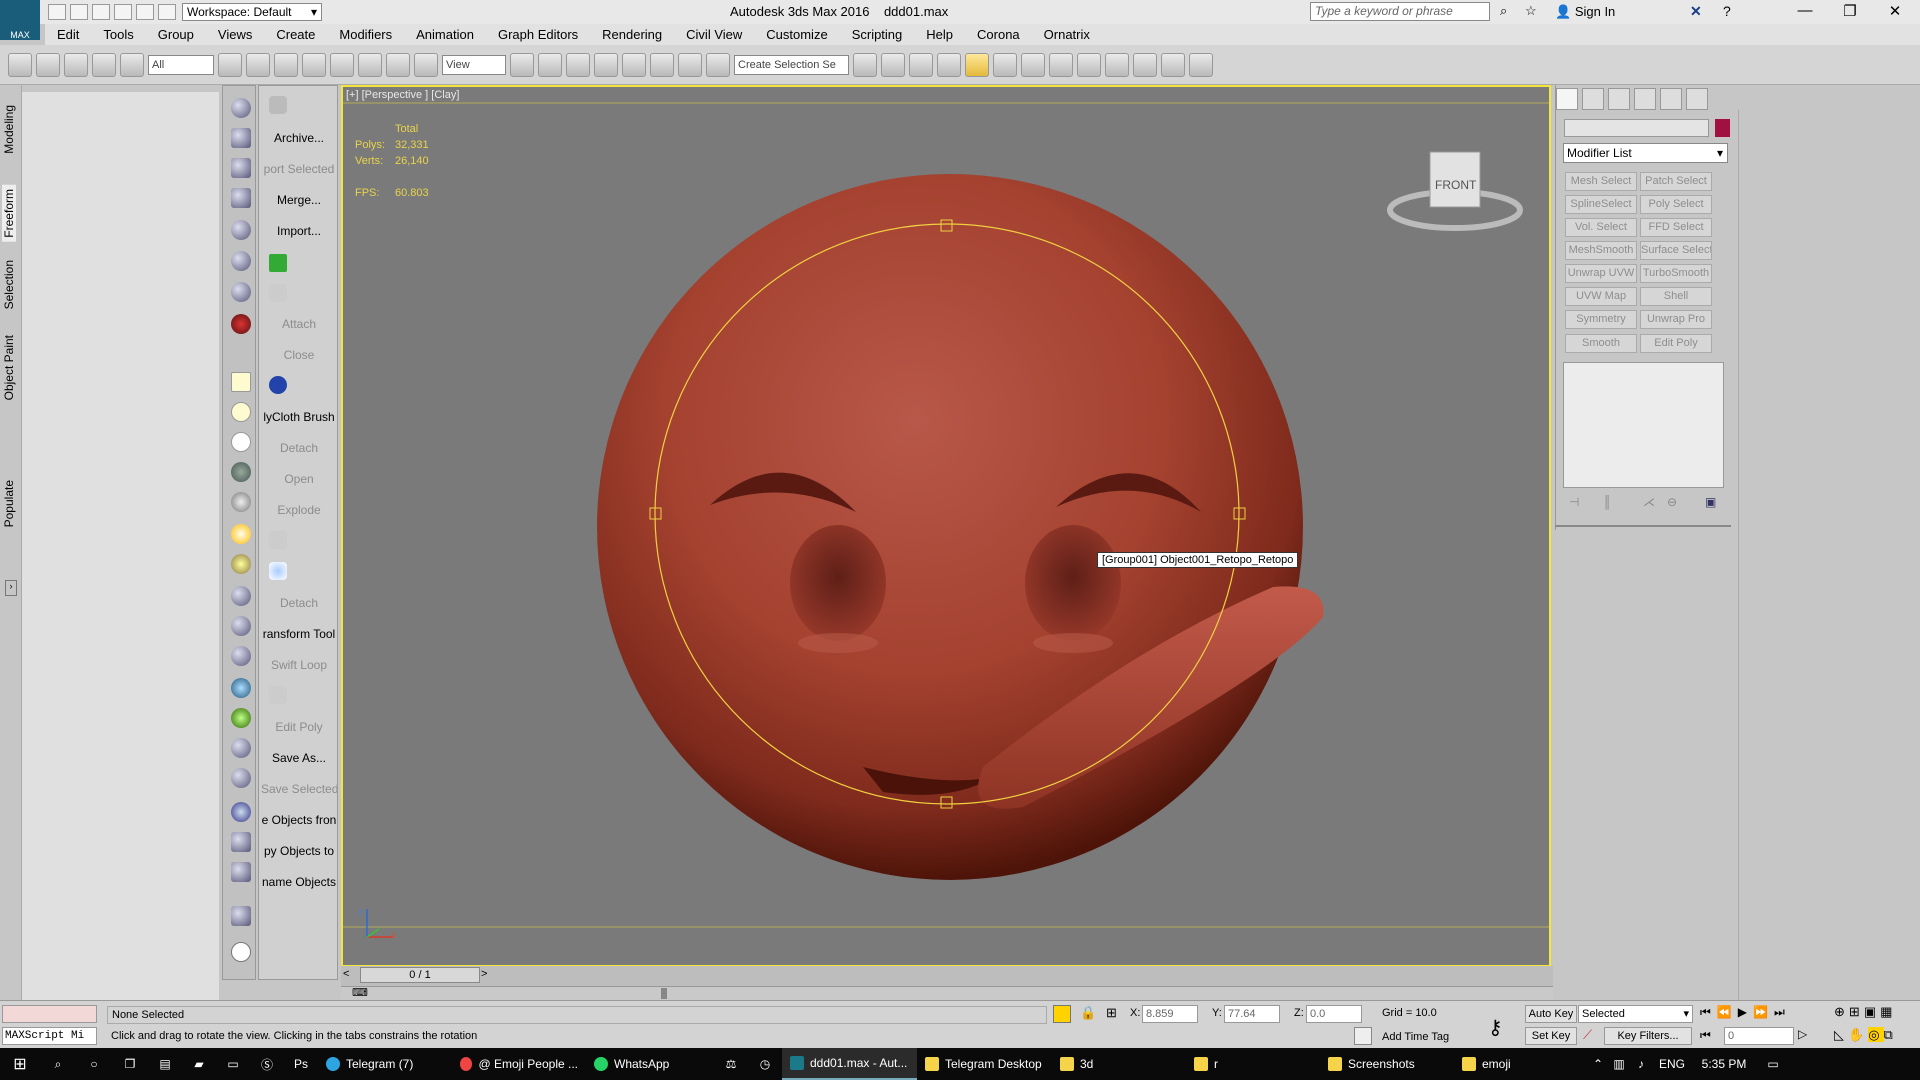  I want to click on cone-icon, so click(241, 502).